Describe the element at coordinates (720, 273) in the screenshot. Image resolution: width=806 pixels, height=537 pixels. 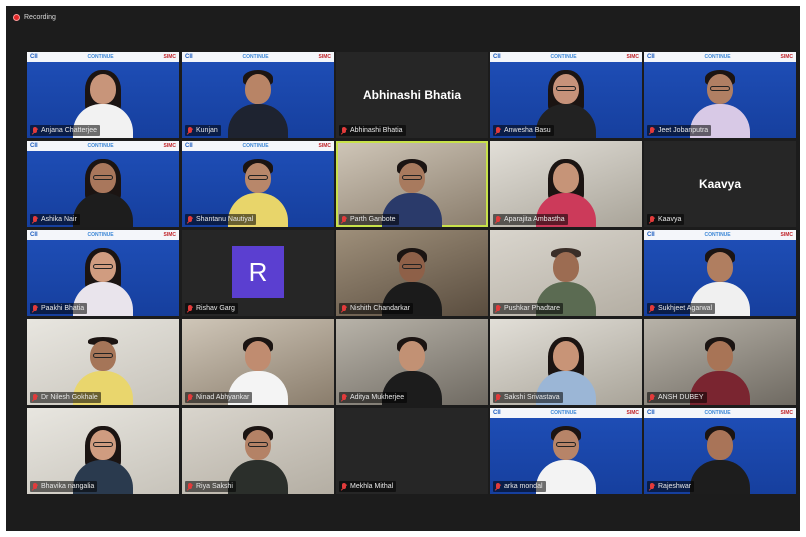
I see `participant-tile: CII CONTINUE SIMC Sukhjeet Agarwal` at that location.